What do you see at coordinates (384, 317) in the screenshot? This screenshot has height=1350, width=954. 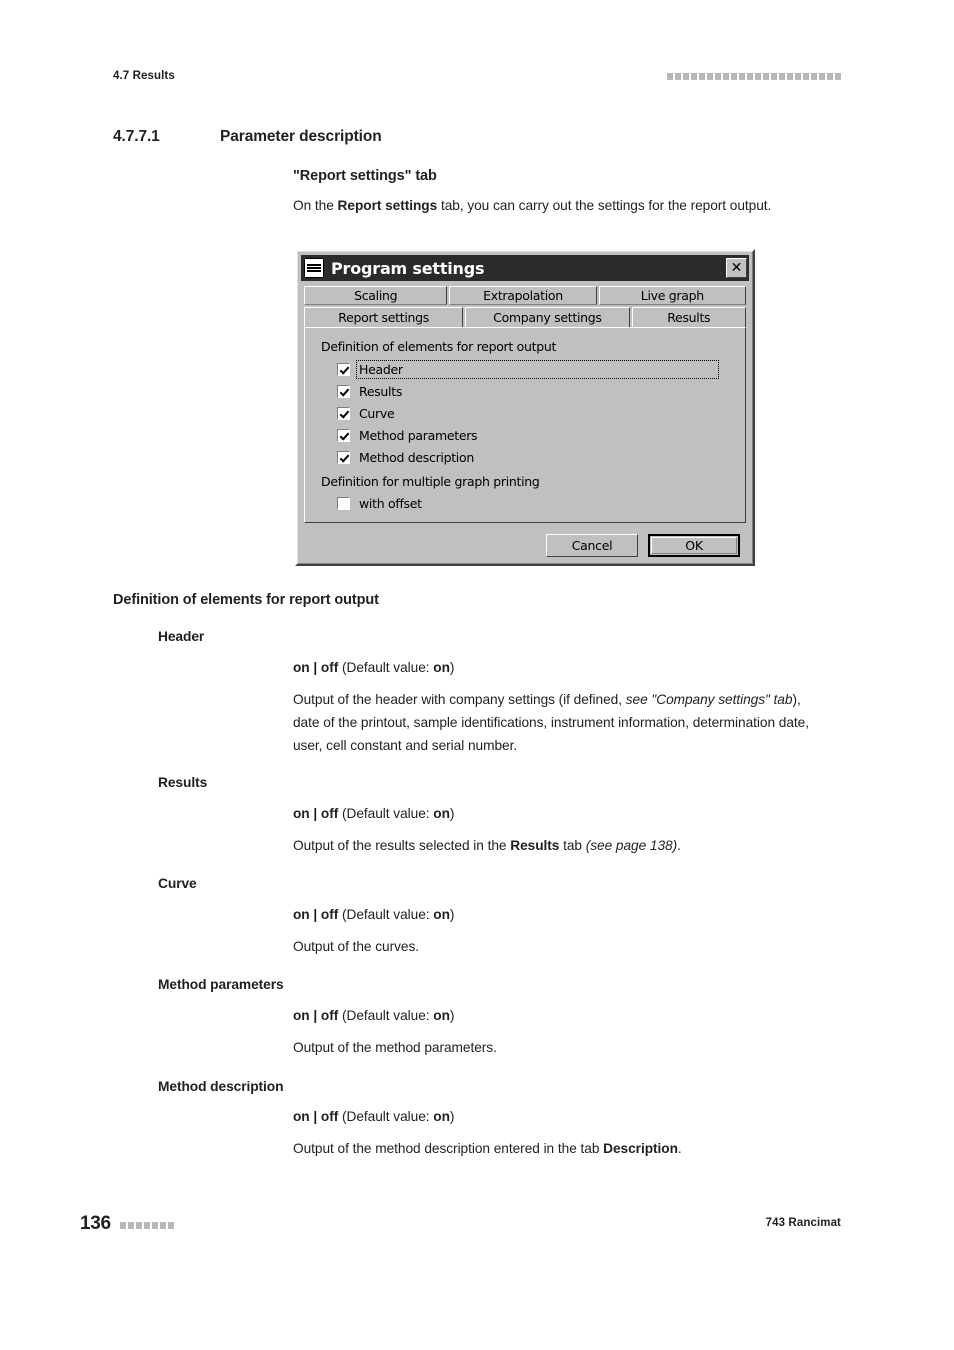 I see `tab-report-settings: Report settings` at bounding box center [384, 317].